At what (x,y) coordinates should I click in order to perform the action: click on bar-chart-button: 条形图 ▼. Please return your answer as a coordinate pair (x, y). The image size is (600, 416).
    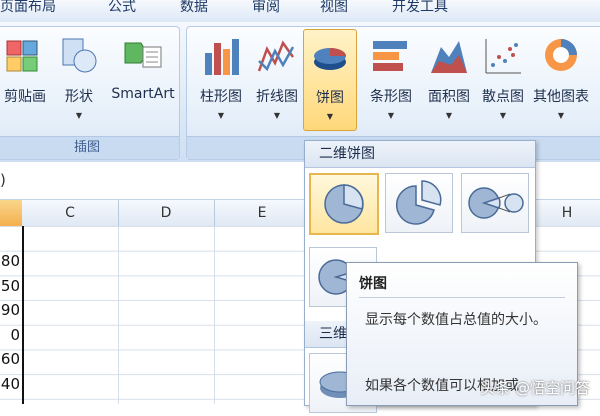
    Looking at the image, I should click on (391, 79).